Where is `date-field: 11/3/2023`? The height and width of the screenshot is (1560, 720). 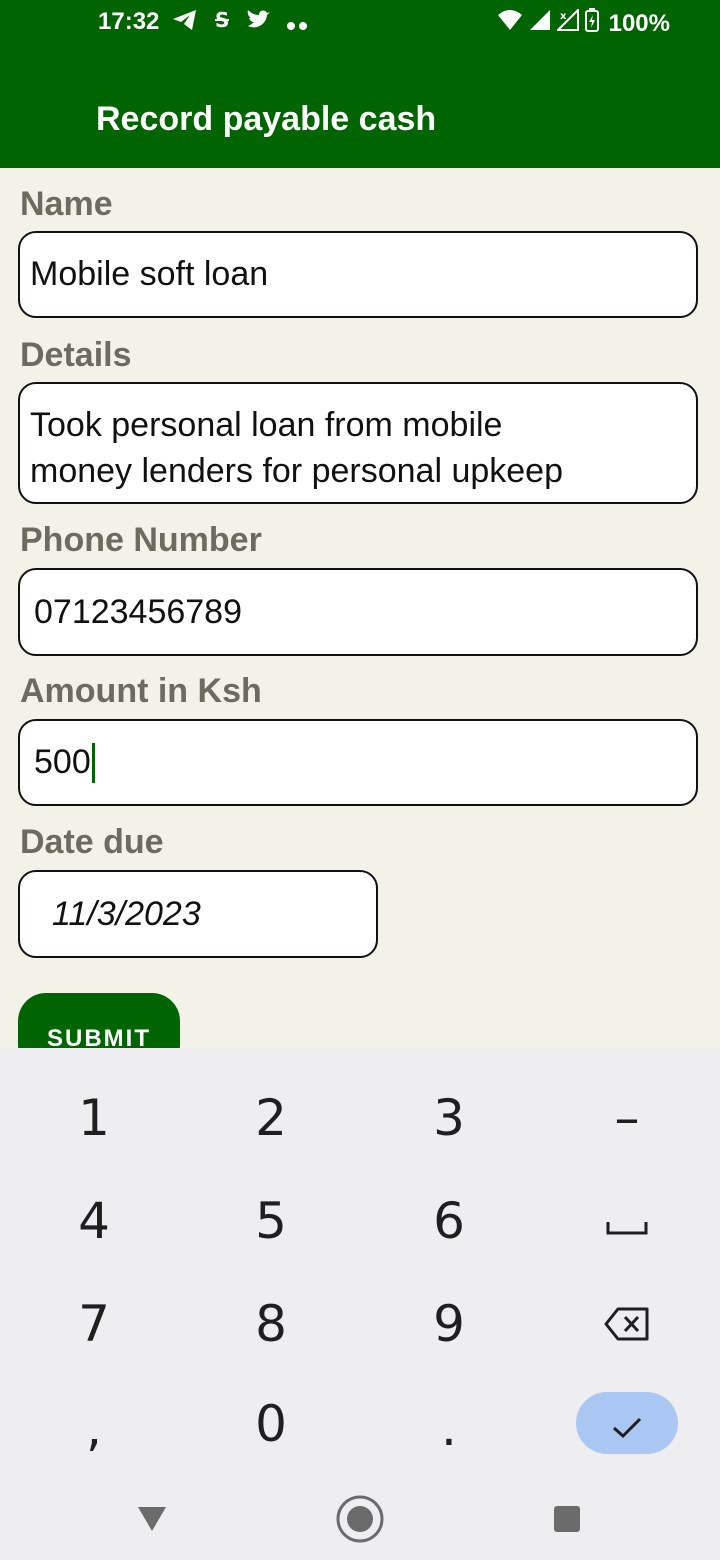 date-field: 11/3/2023 is located at coordinates (198, 914).